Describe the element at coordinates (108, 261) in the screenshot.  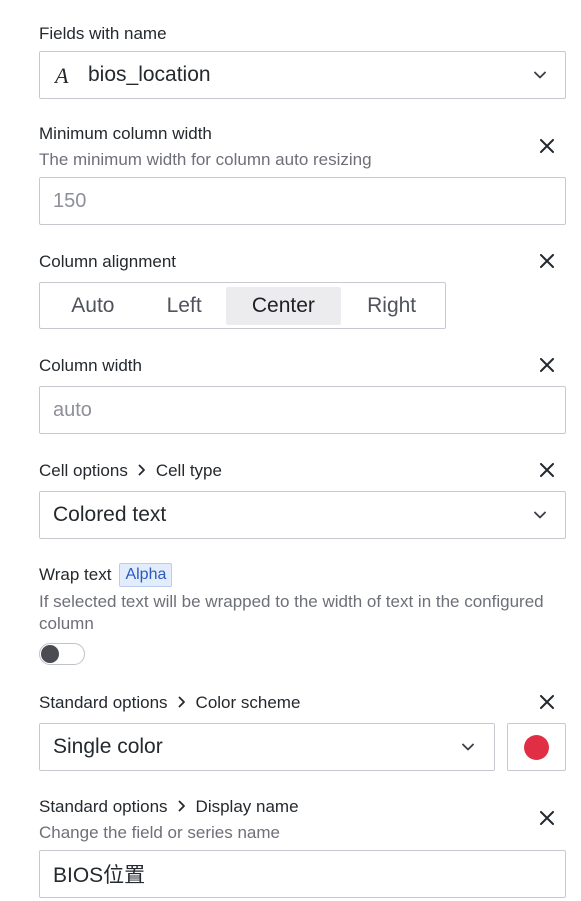
I see `column-alignment-label: Column alignment` at that location.